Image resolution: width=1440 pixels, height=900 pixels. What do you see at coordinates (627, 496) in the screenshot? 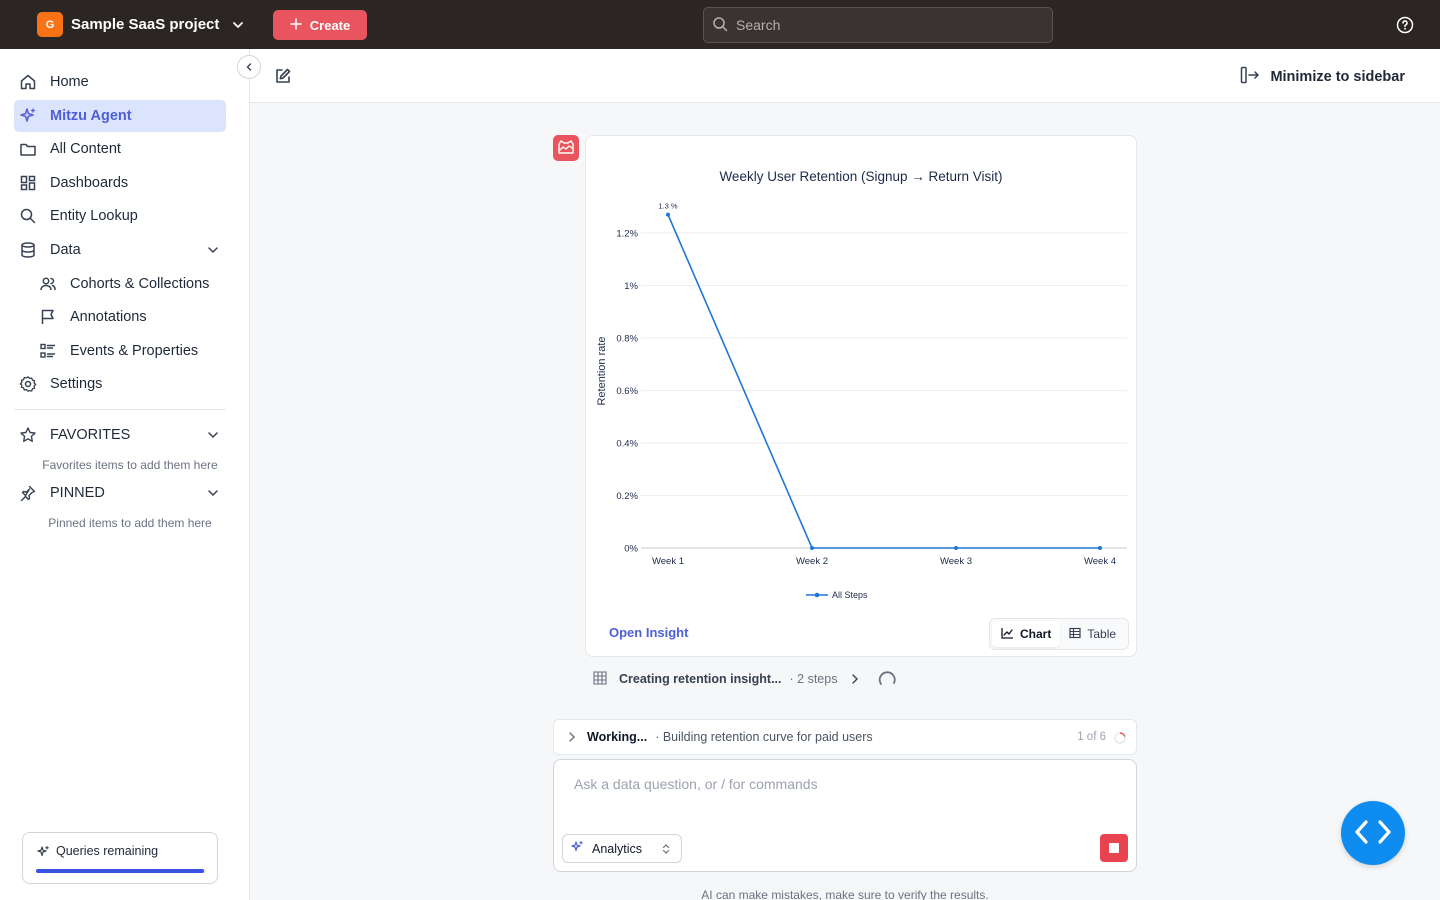
I see `chart-y-tick-label: 0.2%` at bounding box center [627, 496].